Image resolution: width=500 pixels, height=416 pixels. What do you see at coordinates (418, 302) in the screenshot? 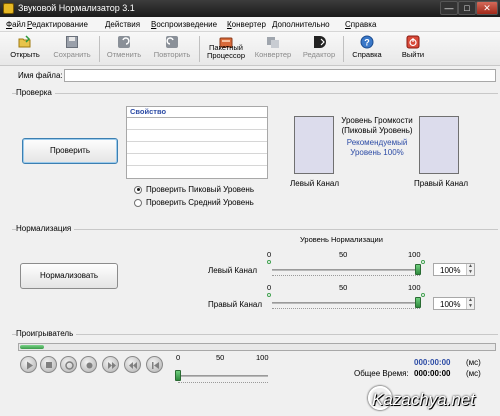
I see `right-channel-slider-thumb` at bounding box center [418, 302].